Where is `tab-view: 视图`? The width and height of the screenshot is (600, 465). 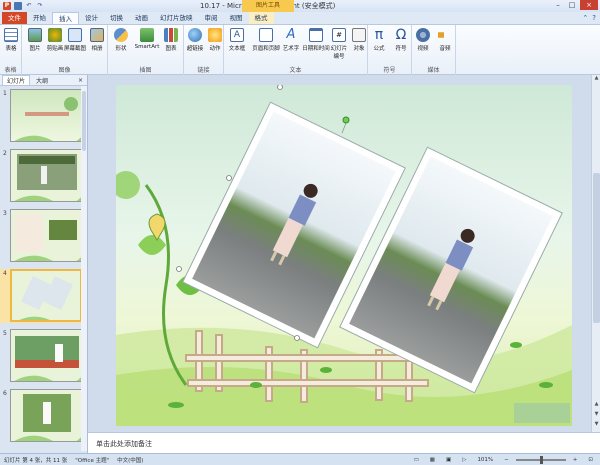 tab-view: 视图 is located at coordinates (236, 18).